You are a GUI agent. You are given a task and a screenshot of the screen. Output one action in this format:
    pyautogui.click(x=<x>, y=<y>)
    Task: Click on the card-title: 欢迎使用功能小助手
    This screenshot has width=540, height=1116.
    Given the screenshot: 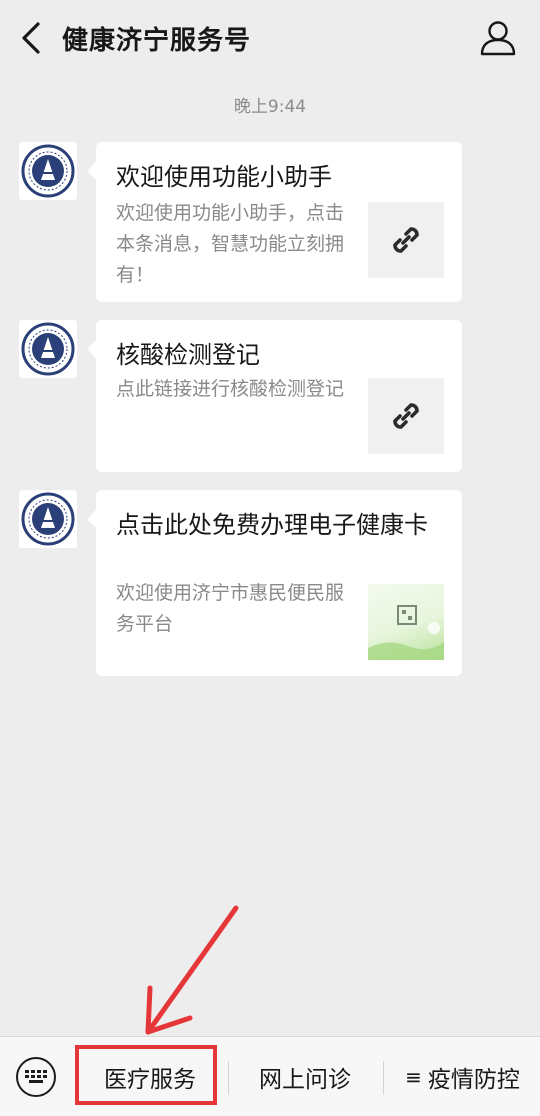 What is the action you would take?
    pyautogui.click(x=224, y=177)
    